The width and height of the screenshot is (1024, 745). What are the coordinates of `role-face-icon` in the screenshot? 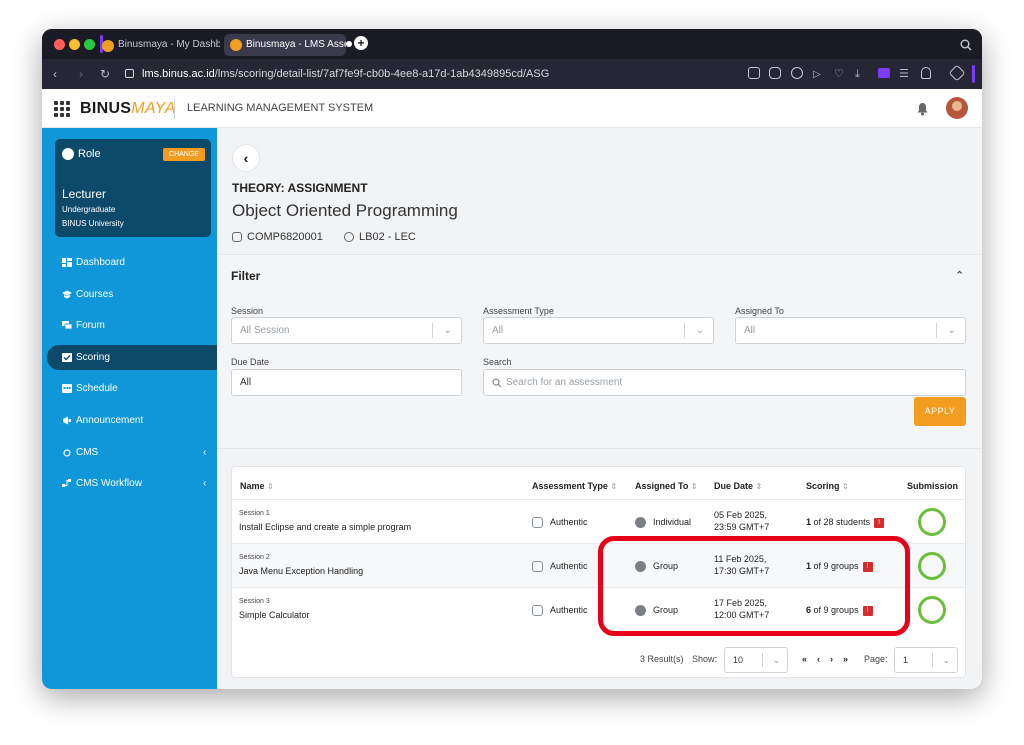 It's located at (68, 154).